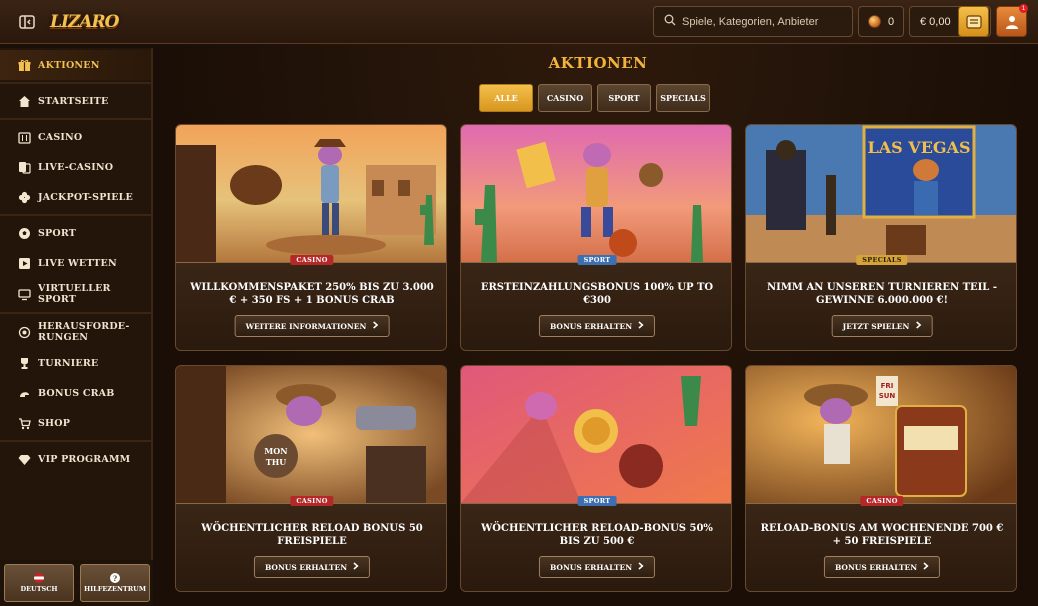 Image resolution: width=1038 pixels, height=606 pixels. What do you see at coordinates (519, 22) in the screenshot?
I see `top-header: LIZARO 0 € 0,00 1` at bounding box center [519, 22].